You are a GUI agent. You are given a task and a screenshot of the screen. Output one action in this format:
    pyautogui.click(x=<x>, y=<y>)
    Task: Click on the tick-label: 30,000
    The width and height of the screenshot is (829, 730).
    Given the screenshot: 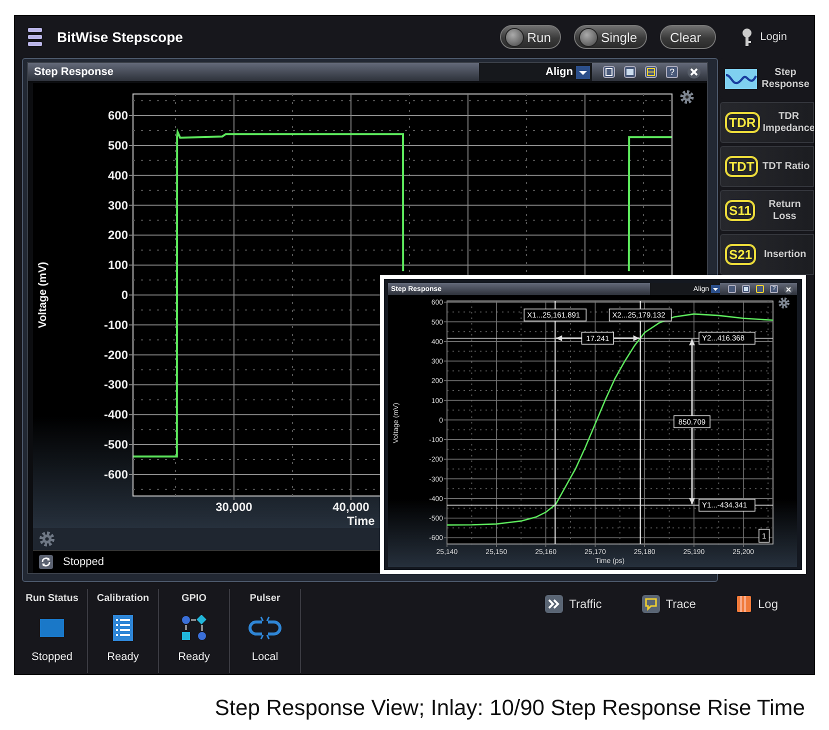 What is the action you would take?
    pyautogui.click(x=234, y=507)
    